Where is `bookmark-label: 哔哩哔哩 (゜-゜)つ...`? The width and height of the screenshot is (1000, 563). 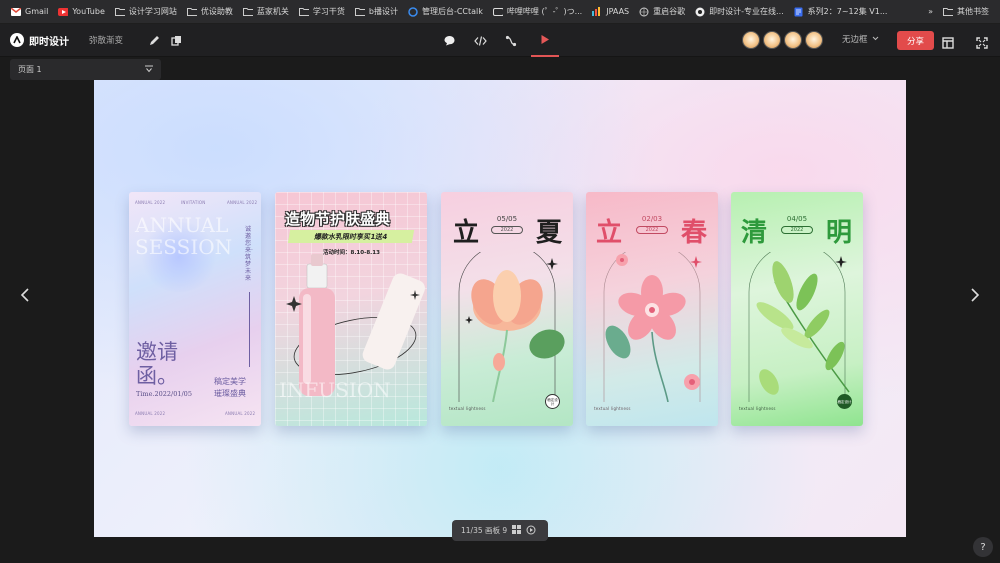
bookmark-label: 哔哩哔哩 (゜-゜)つ... is located at coordinates (544, 11).